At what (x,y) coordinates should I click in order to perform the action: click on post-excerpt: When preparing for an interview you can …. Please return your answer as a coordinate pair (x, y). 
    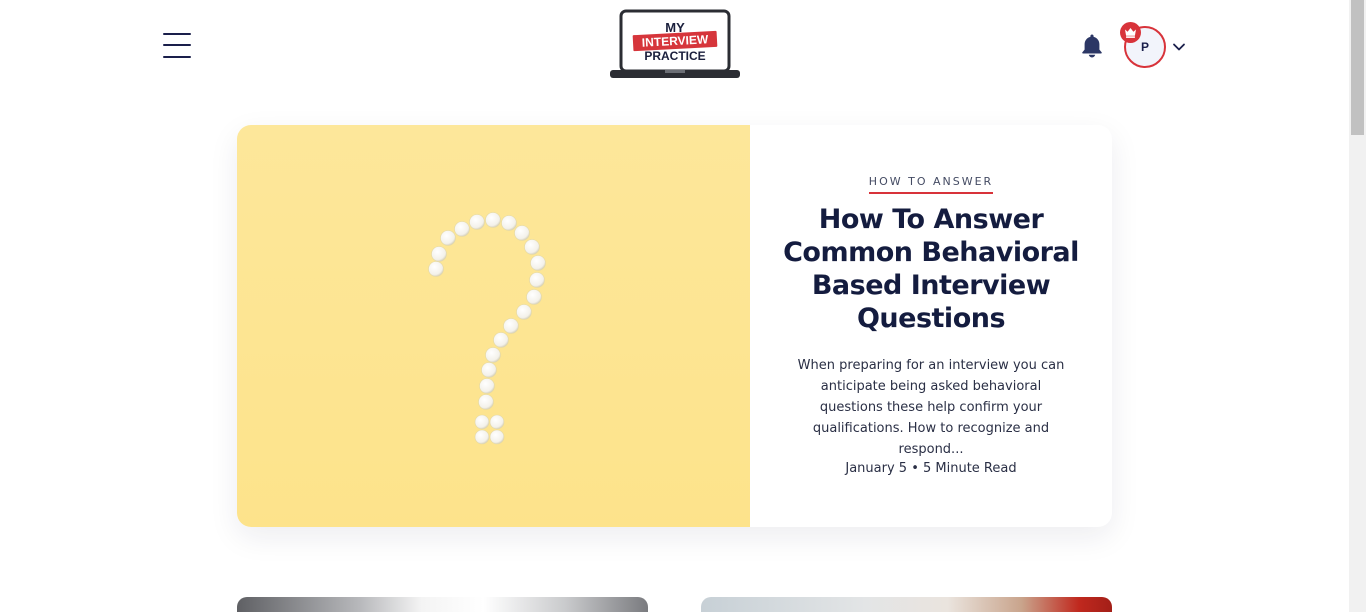
    Looking at the image, I should click on (931, 407).